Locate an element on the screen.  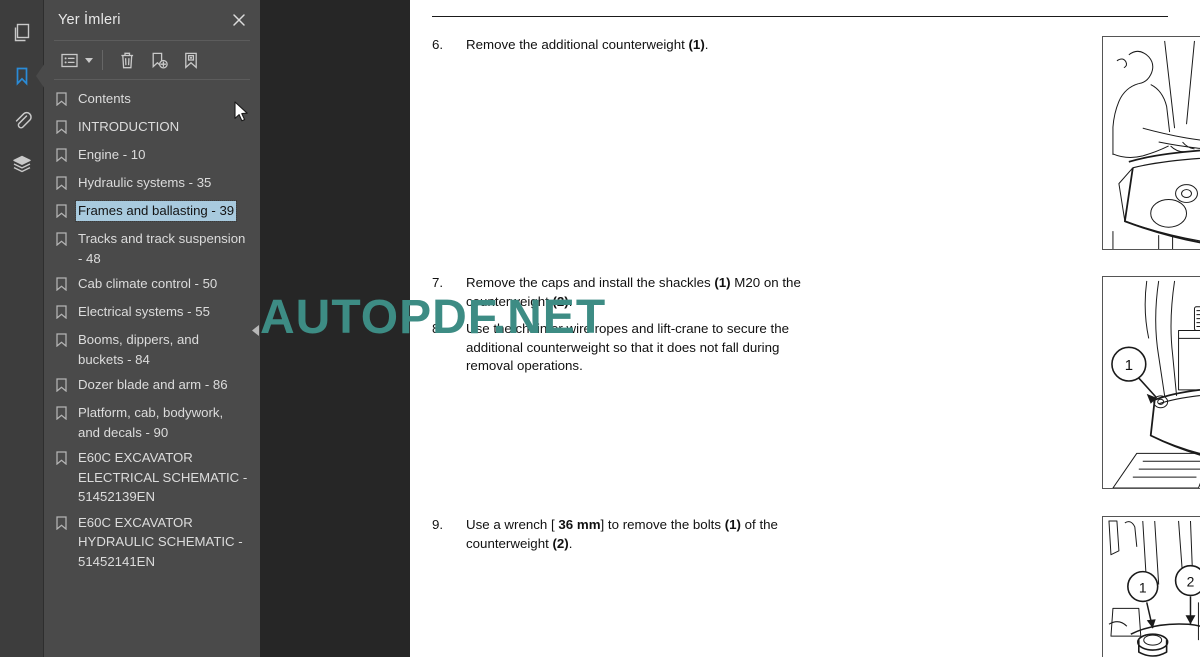
bookmark-item-label: Hydraulic systems - 35 is located at coordinates (145, 182).